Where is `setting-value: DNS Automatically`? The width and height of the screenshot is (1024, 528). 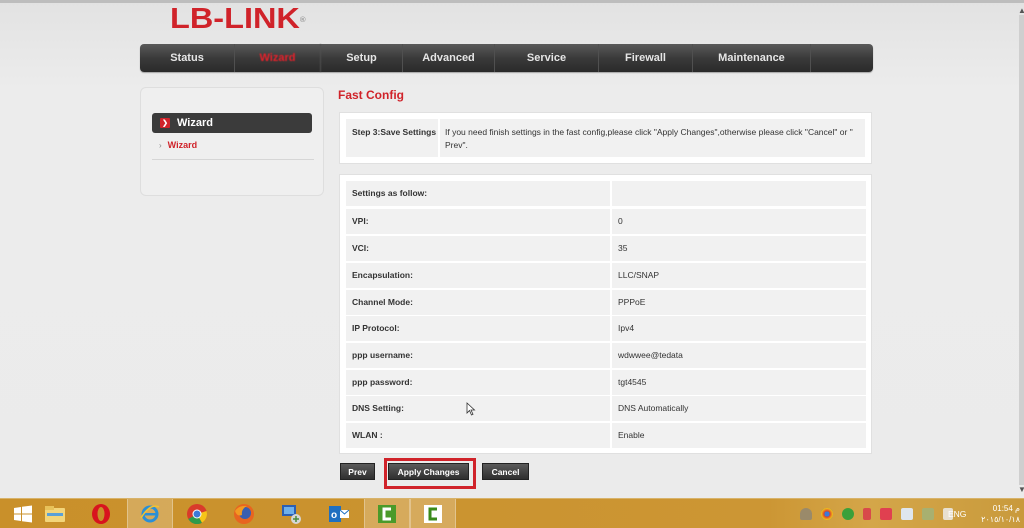
setting-value: DNS Automatically is located at coordinates (739, 408).